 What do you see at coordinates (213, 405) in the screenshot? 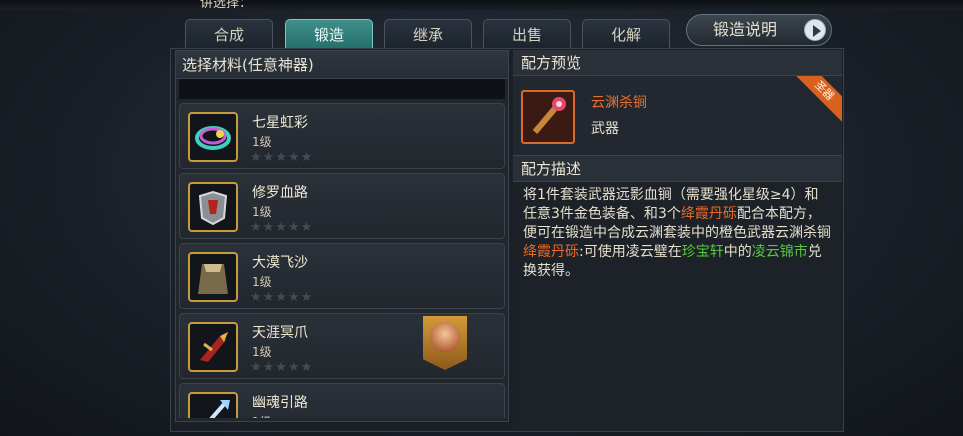
I see `spear-icon` at bounding box center [213, 405].